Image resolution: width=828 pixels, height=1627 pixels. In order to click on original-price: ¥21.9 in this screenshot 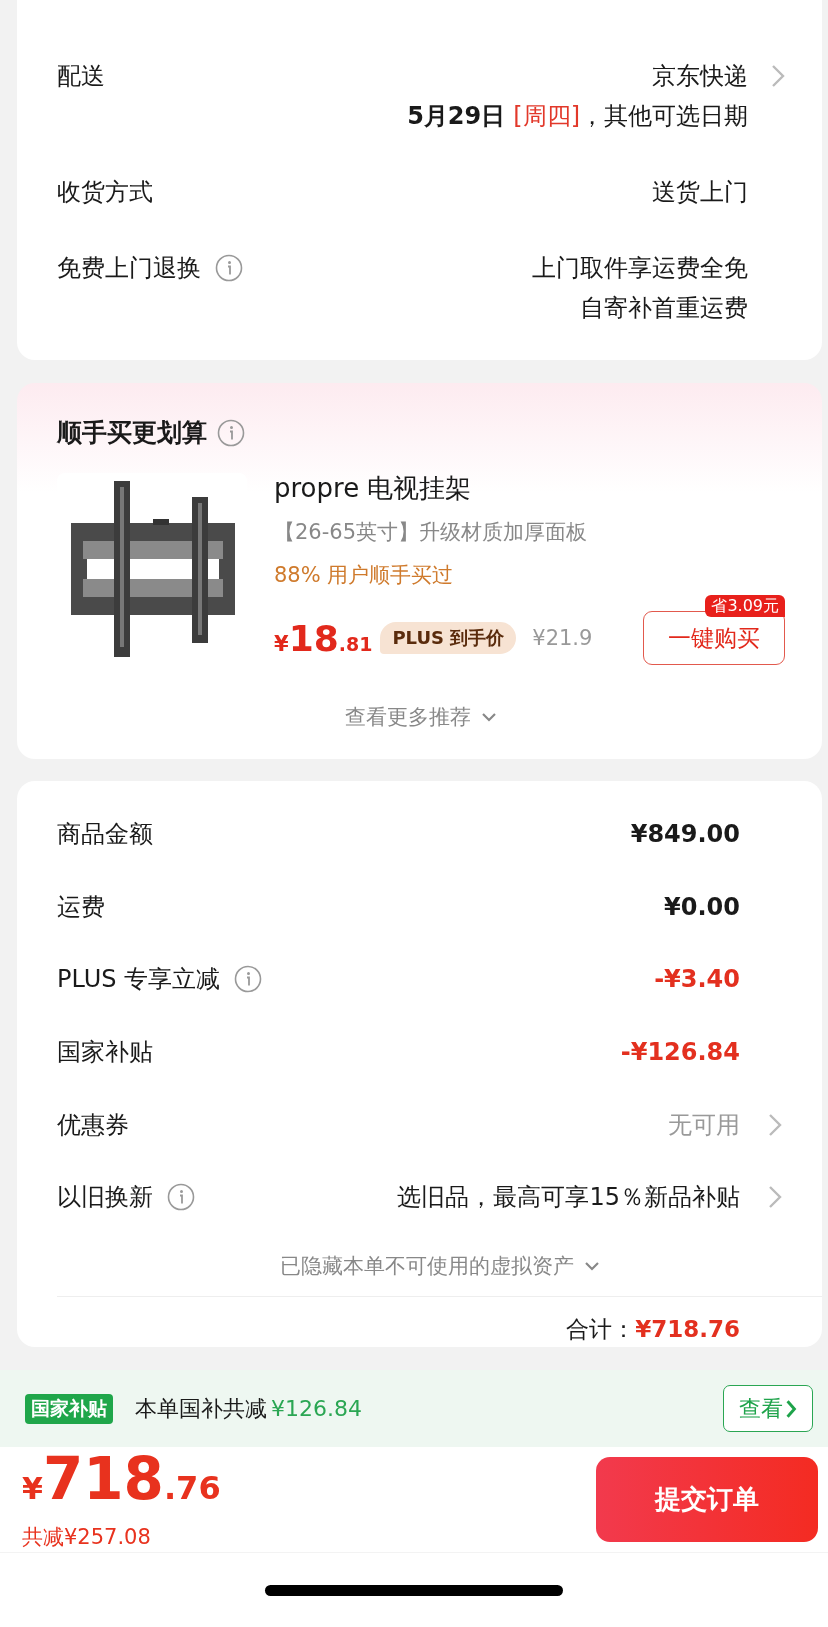, I will do `click(562, 638)`.